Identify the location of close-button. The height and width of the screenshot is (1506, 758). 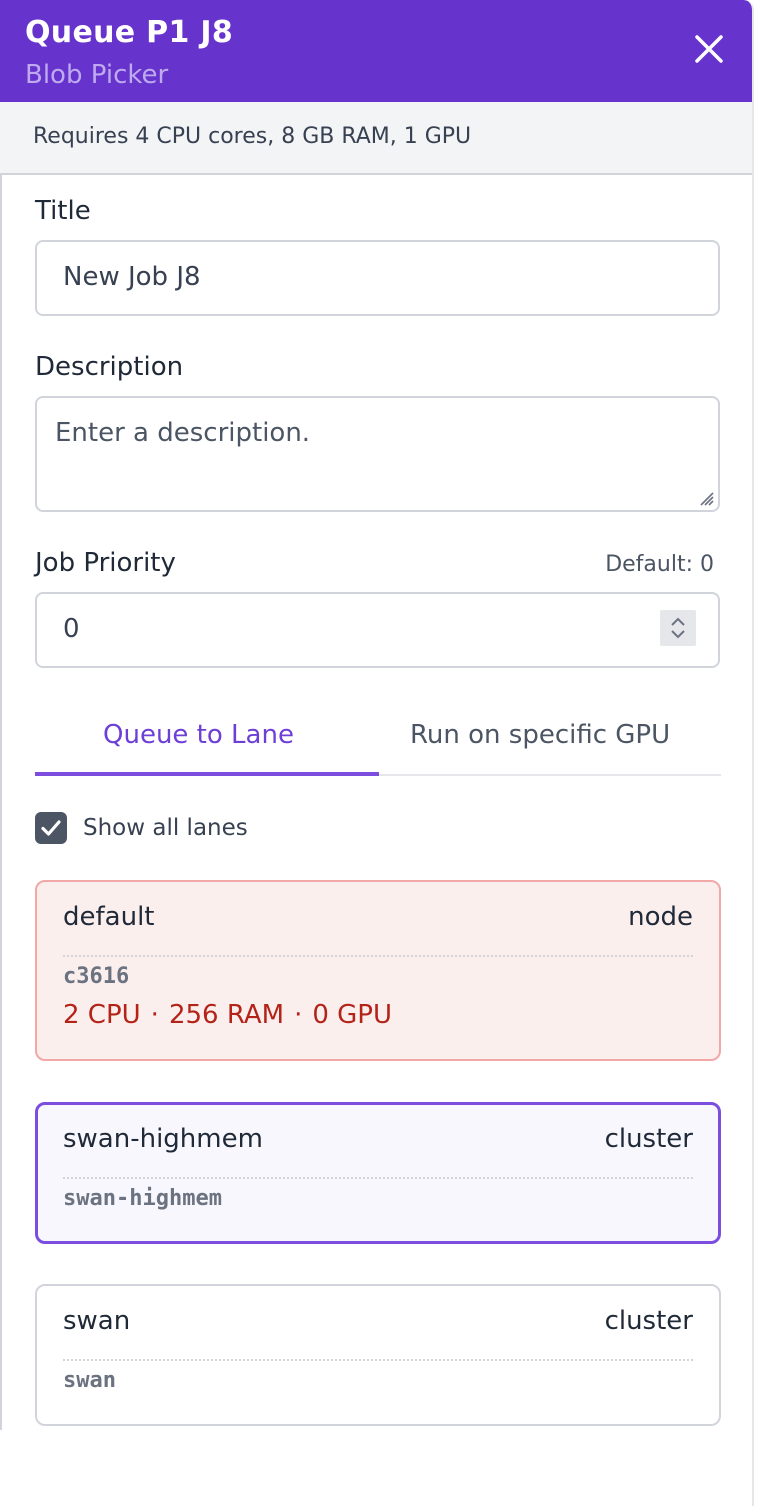
(709, 49).